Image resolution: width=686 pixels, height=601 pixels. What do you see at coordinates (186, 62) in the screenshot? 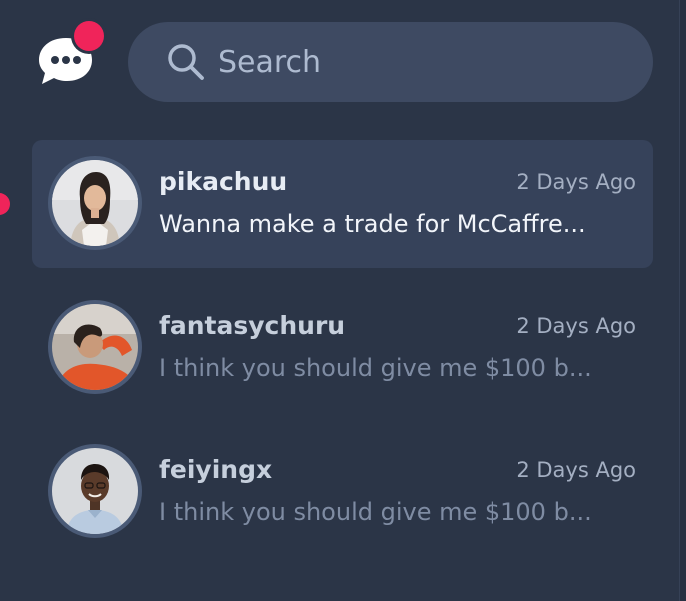
I see `search-icon` at bounding box center [186, 62].